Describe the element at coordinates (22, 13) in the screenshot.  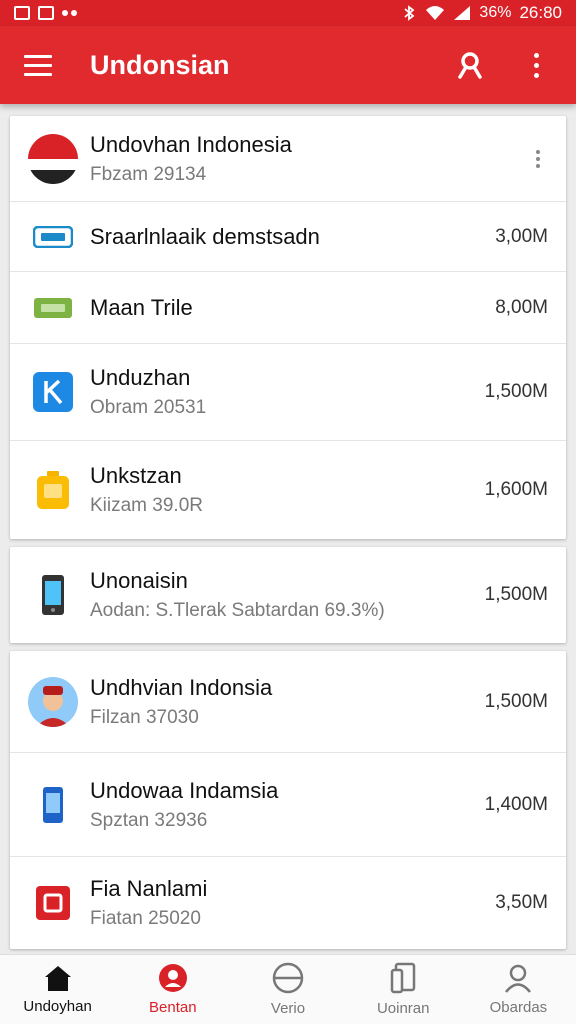
I see `gallery-notification-icon` at that location.